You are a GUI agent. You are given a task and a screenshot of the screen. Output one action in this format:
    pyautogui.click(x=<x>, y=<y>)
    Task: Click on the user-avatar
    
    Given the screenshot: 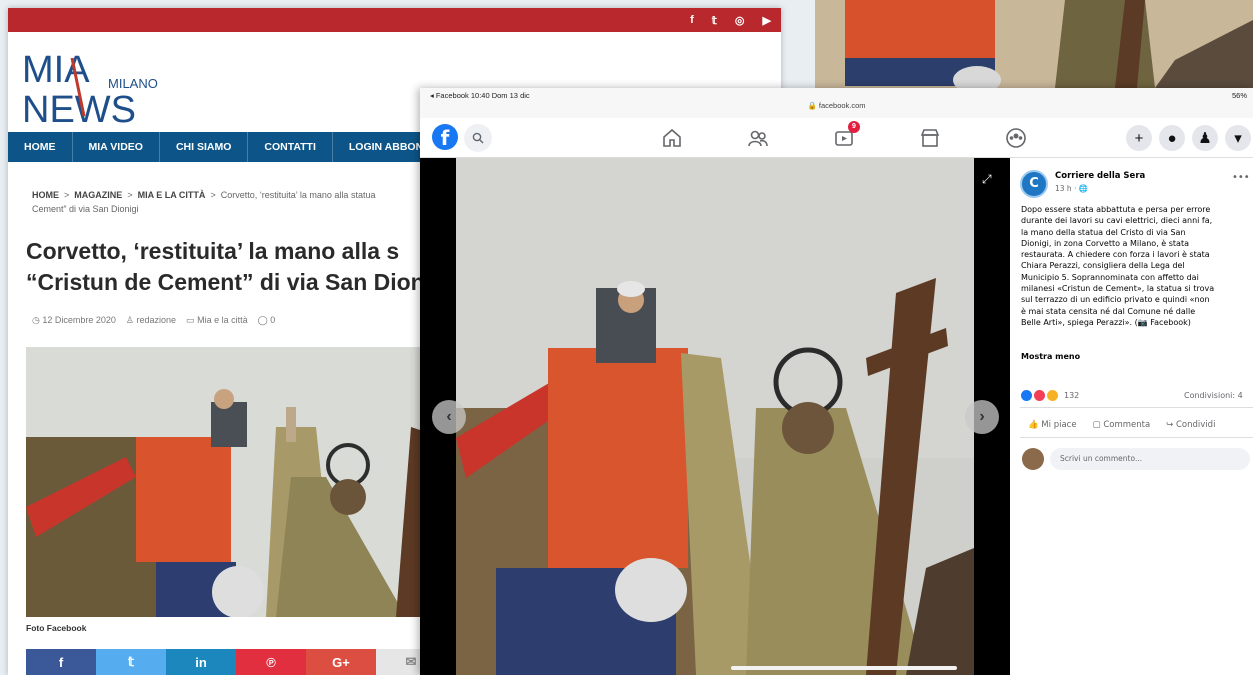 What is the action you would take?
    pyautogui.click(x=1033, y=459)
    